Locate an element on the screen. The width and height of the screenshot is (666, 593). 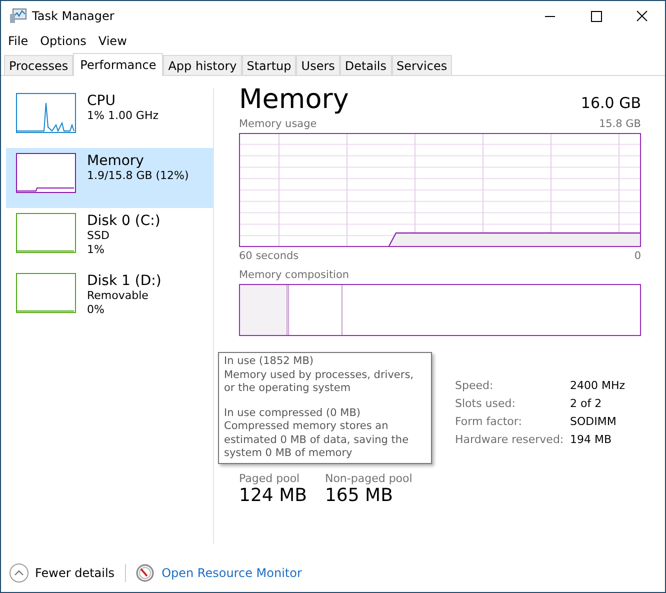
spec-value: 2 of 2 is located at coordinates (586, 404).